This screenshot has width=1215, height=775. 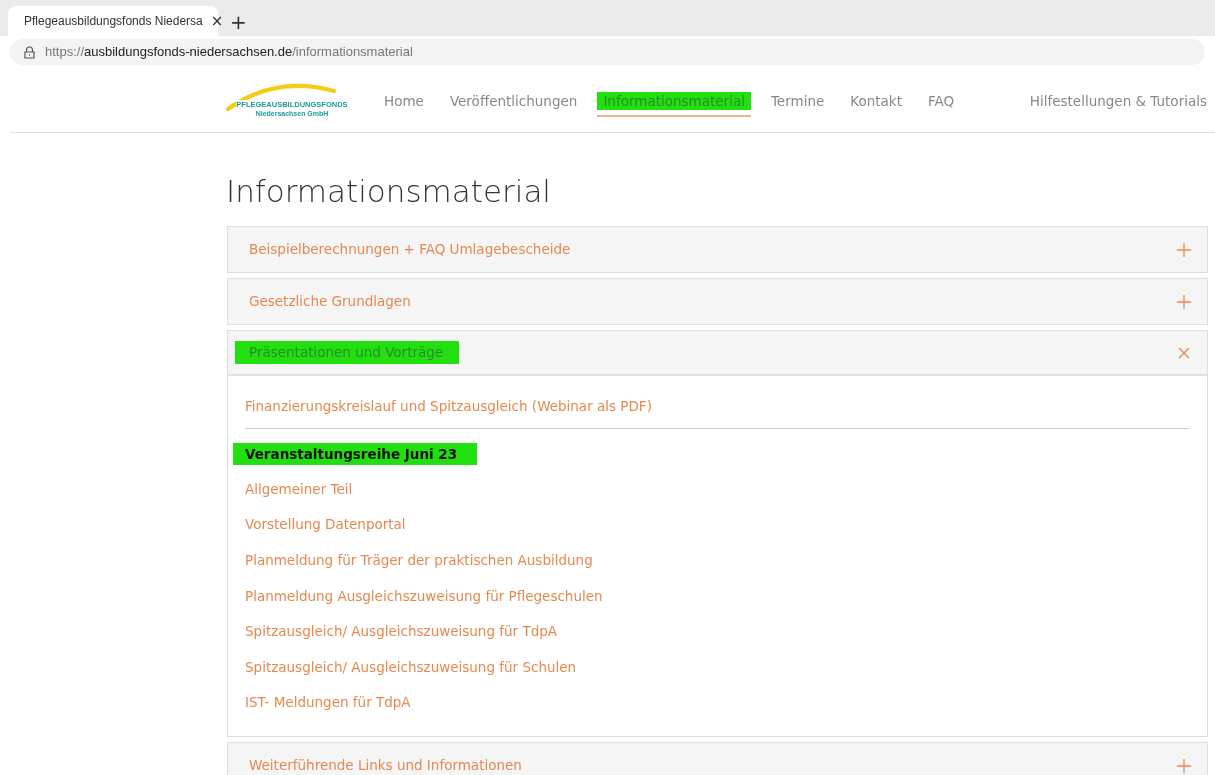 What do you see at coordinates (876, 101) in the screenshot?
I see `nav-link: Kontakt` at bounding box center [876, 101].